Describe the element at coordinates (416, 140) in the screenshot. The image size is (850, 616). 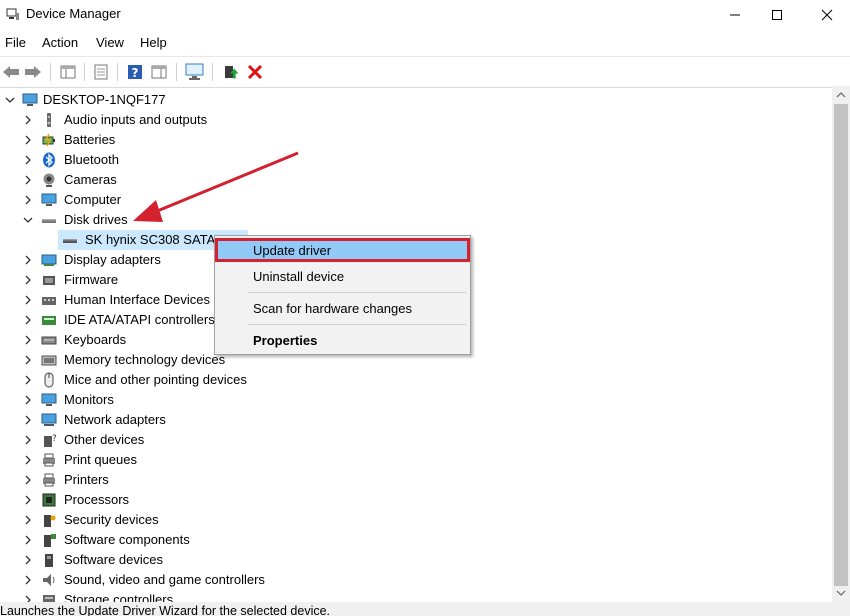
I see `tree-item-batteries: Batteries` at that location.